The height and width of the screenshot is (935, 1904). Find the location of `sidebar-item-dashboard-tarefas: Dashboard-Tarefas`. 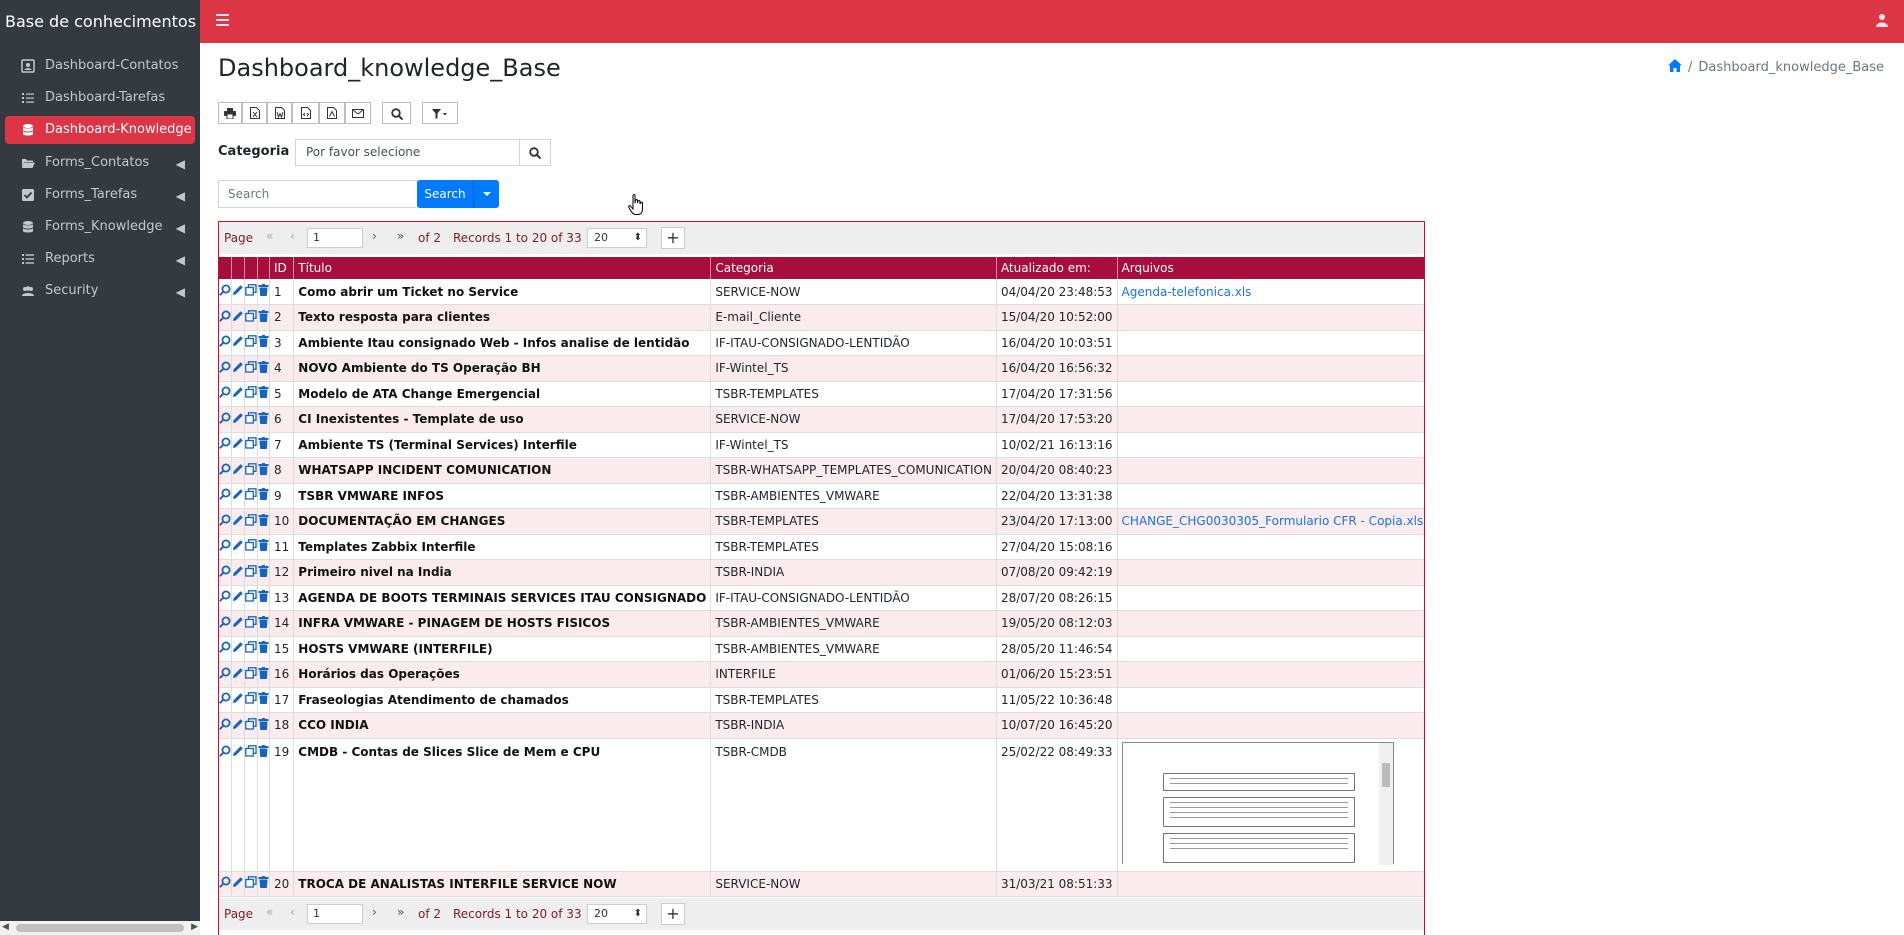

sidebar-item-dashboard-tarefas: Dashboard-Tarefas is located at coordinates (100, 98).